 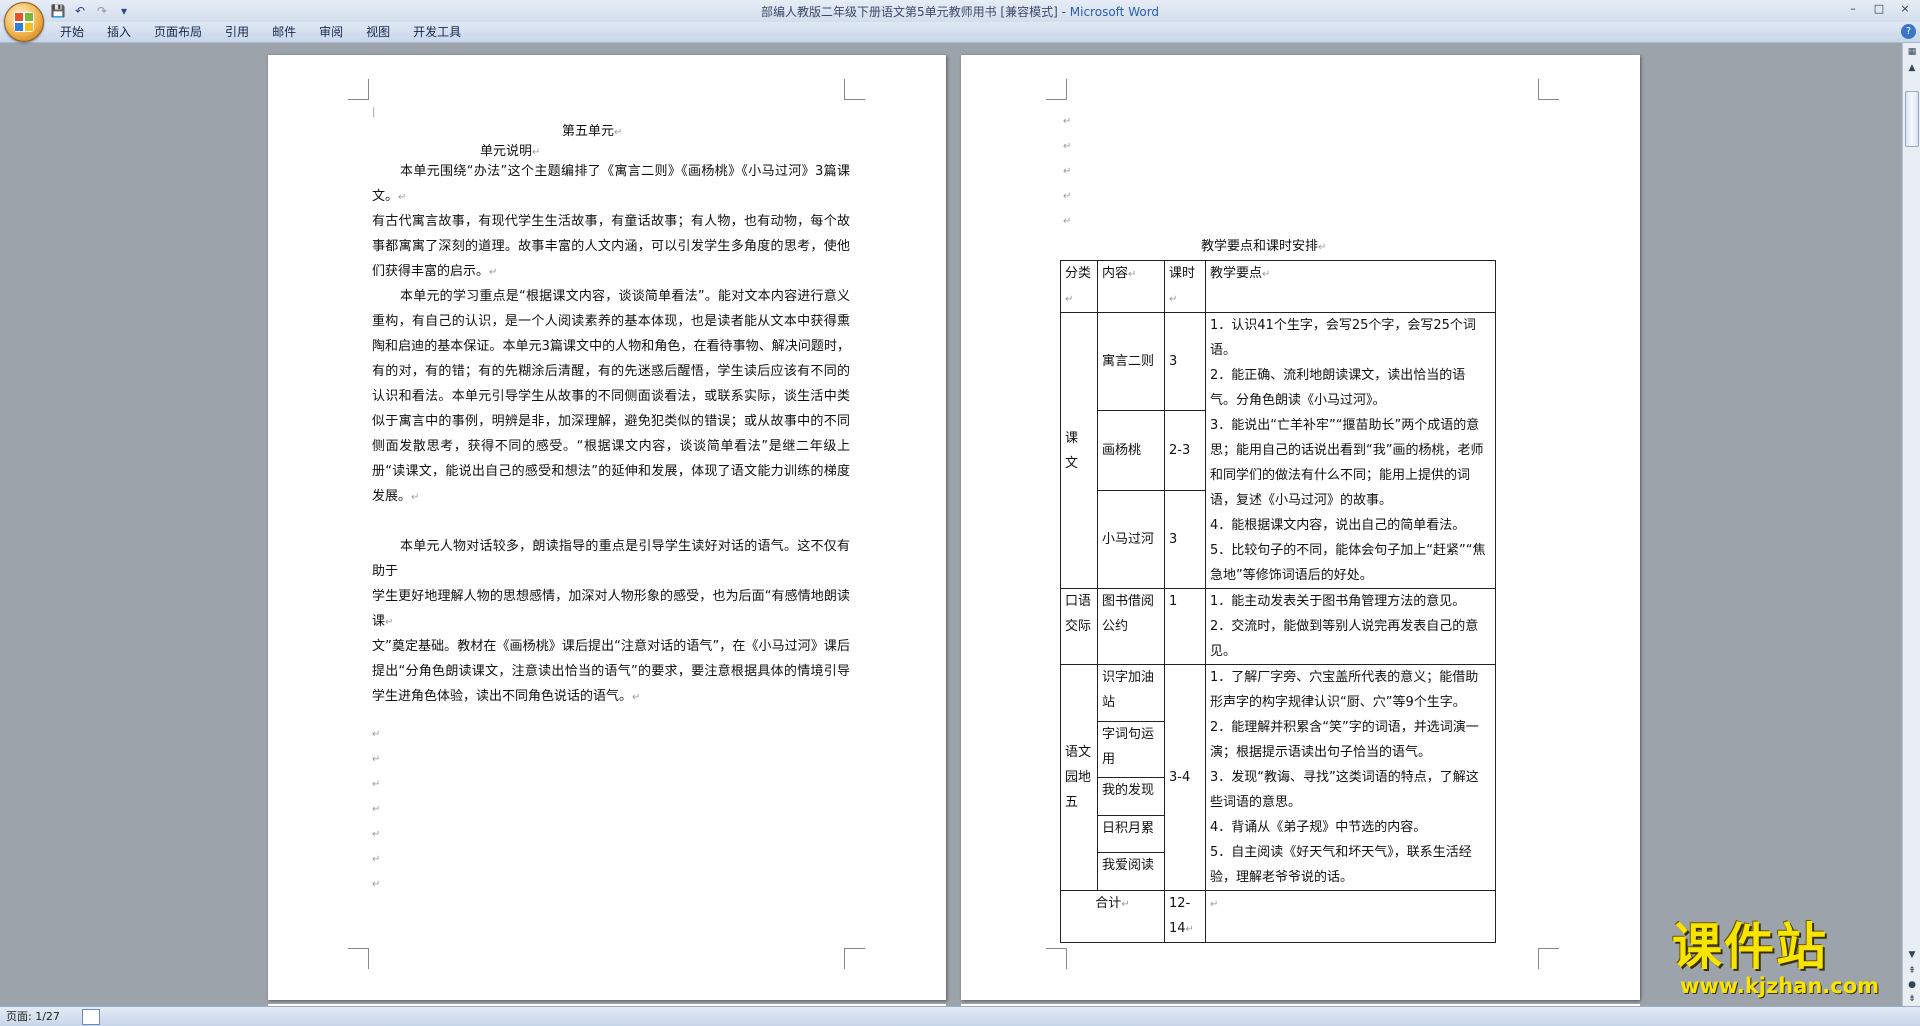 What do you see at coordinates (1853, 9) in the screenshot?
I see `minimize-icon: –` at bounding box center [1853, 9].